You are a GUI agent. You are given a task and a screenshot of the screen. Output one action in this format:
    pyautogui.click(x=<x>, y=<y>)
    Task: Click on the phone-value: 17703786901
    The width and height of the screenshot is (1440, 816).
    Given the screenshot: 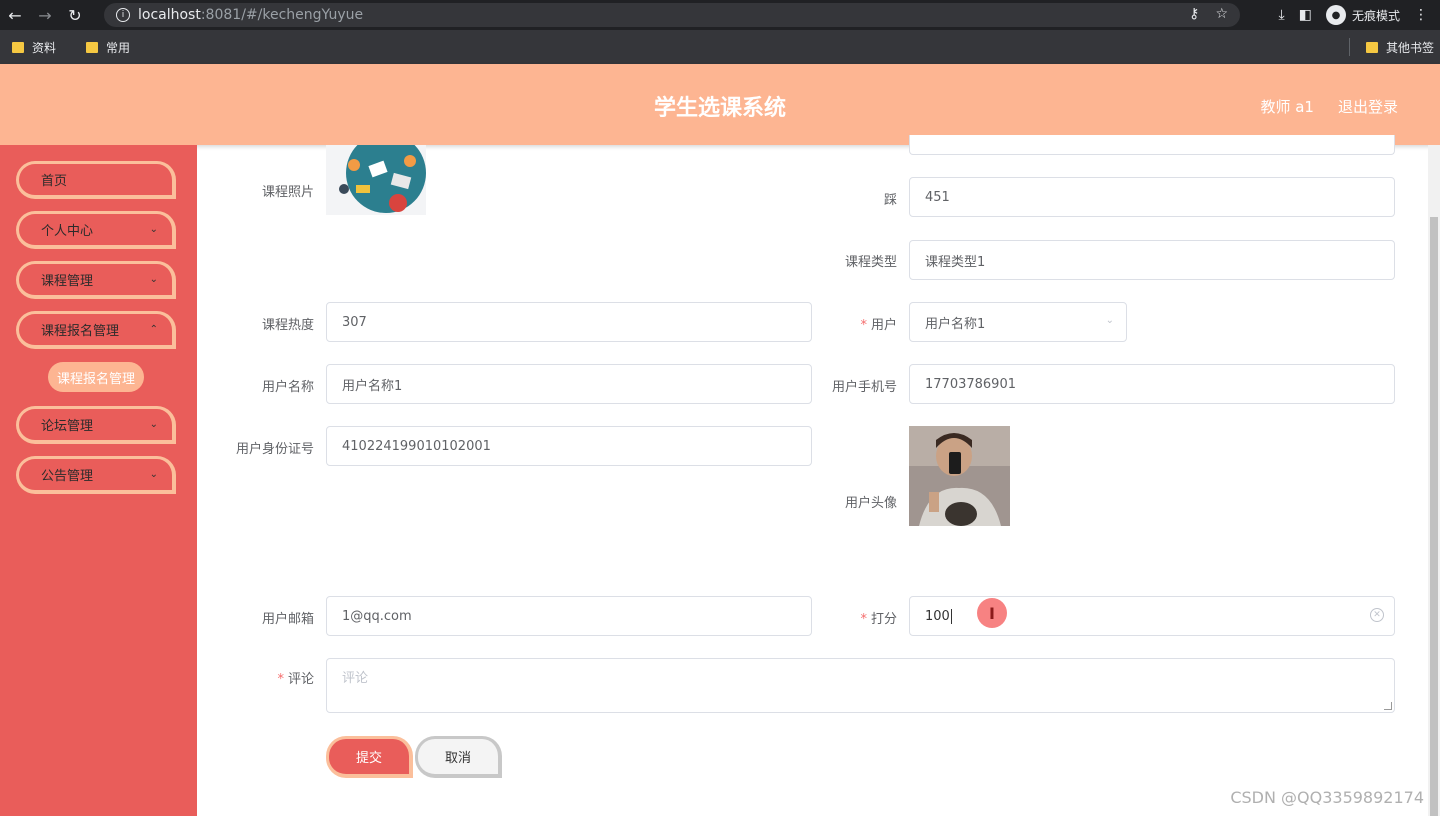 What is the action you would take?
    pyautogui.click(x=970, y=384)
    